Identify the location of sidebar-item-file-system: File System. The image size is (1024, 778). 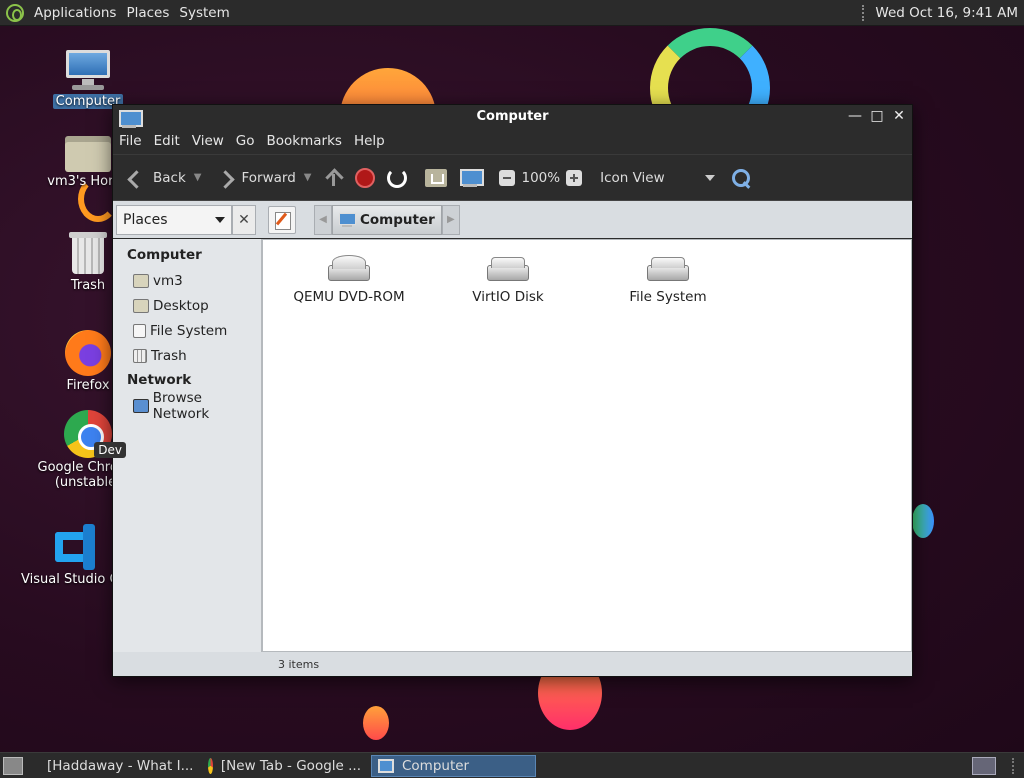
(187, 330).